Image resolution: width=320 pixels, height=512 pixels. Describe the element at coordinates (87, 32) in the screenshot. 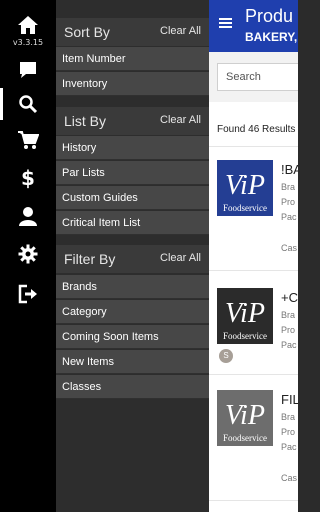

I see `sort-by-title: Sort By` at that location.